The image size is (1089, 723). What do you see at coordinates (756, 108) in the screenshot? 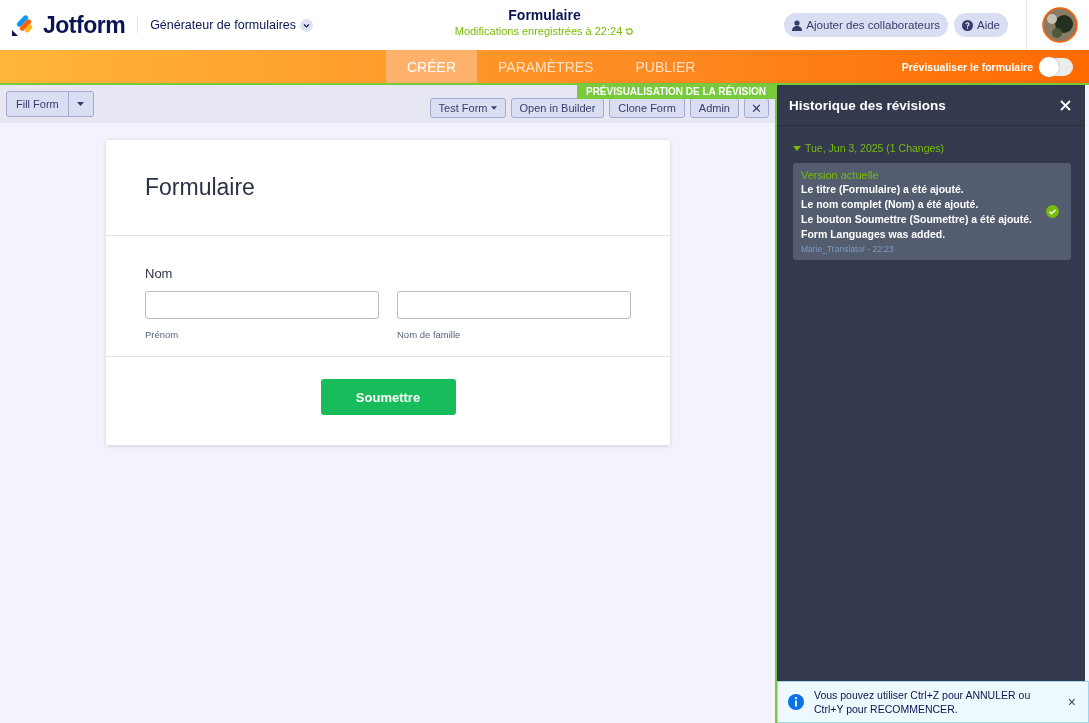
I see `close-button: ✕` at bounding box center [756, 108].